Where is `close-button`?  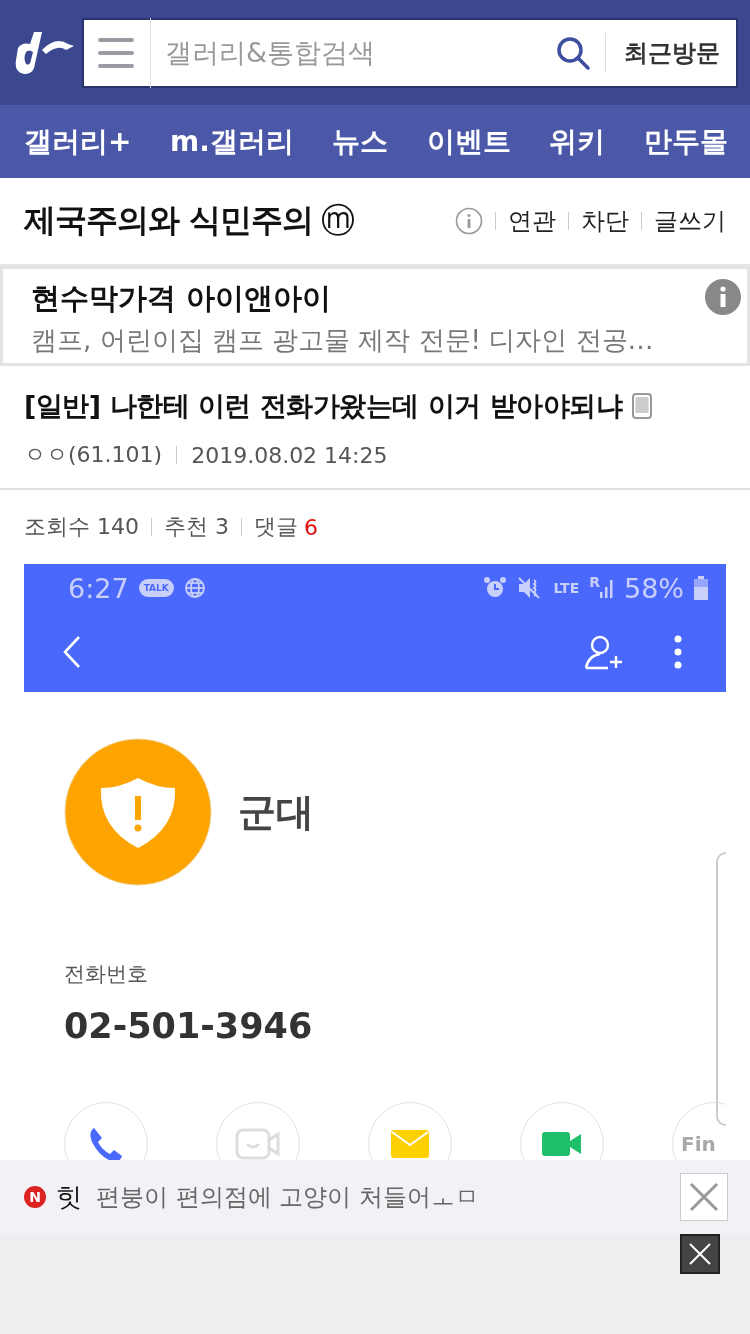 close-button is located at coordinates (700, 1254).